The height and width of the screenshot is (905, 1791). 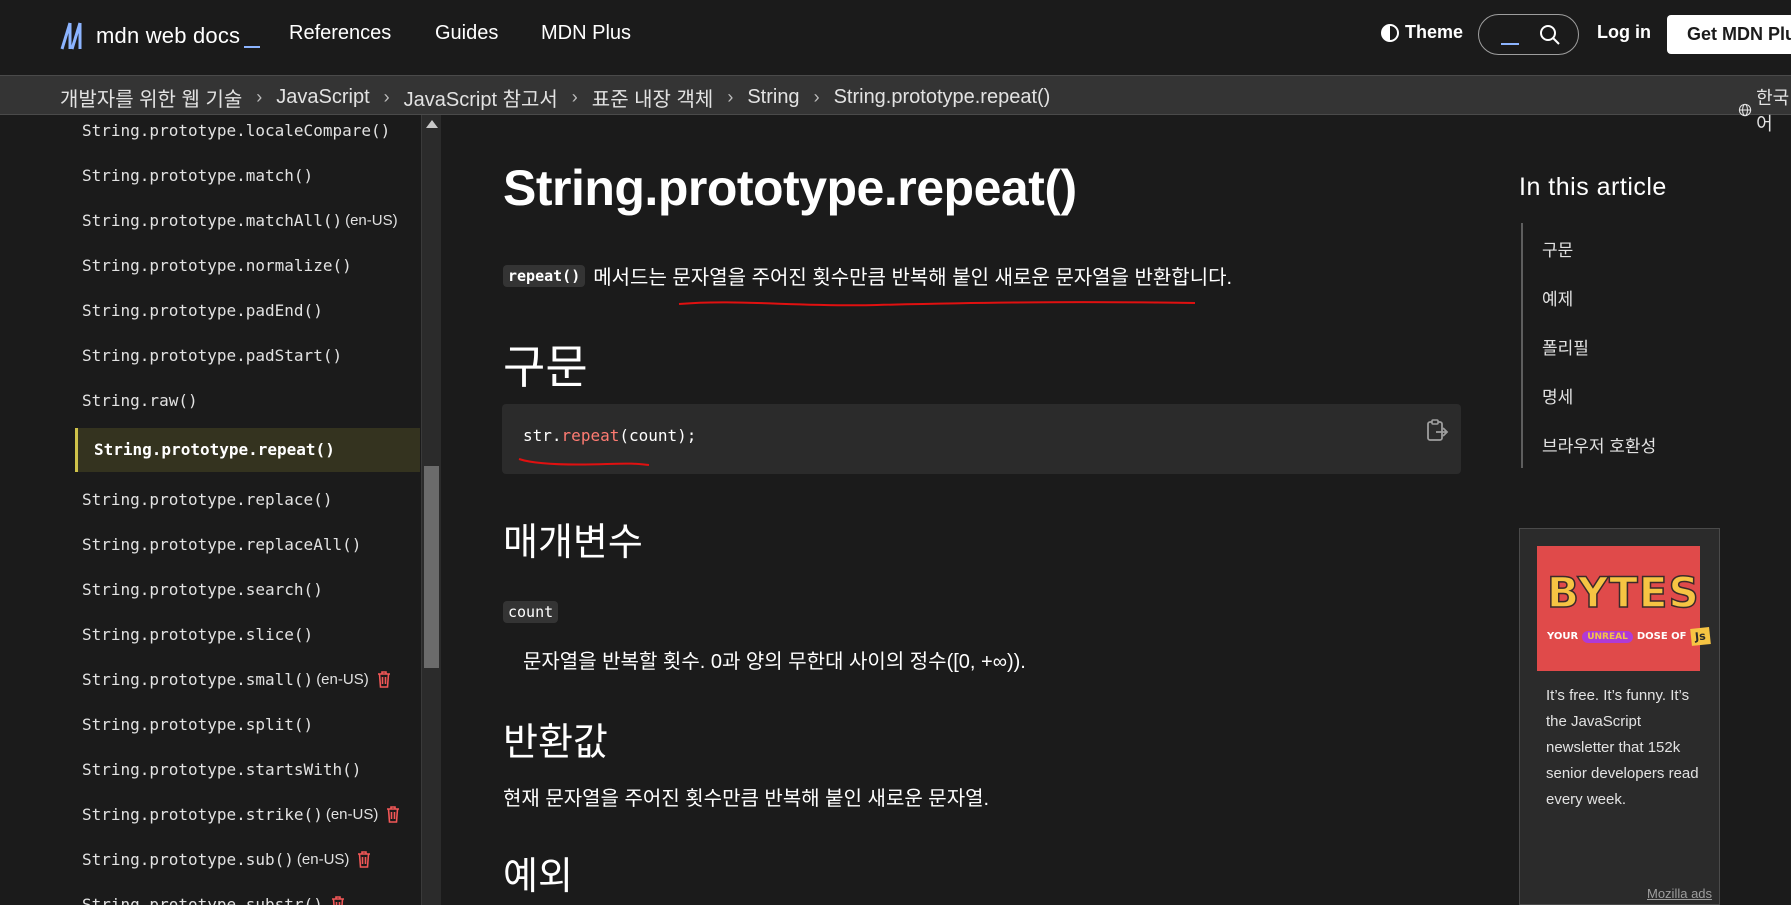 What do you see at coordinates (773, 97) in the screenshot?
I see `breadcrumb-item: String` at bounding box center [773, 97].